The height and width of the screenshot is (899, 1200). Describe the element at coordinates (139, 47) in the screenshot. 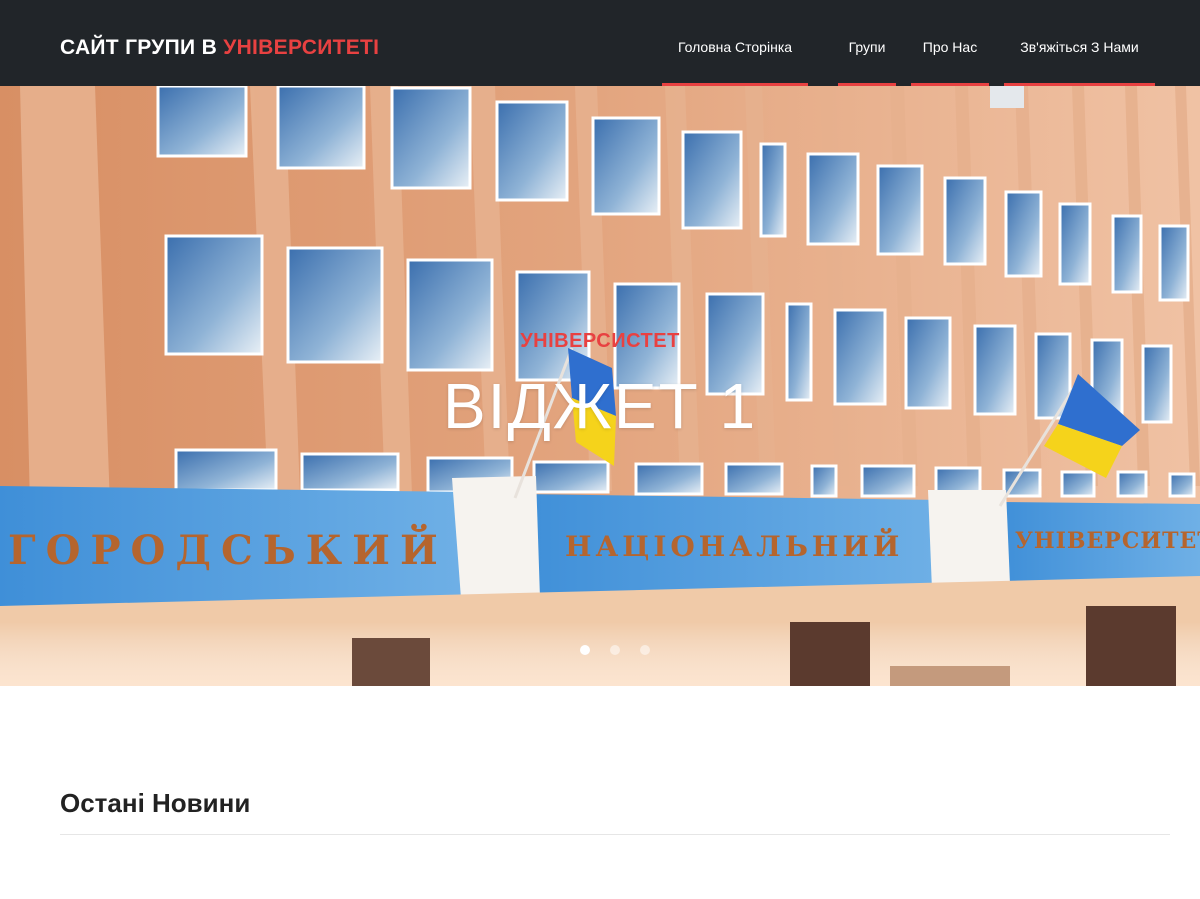

I see `brand-prefix: САЙТ ГРУПИ В` at that location.